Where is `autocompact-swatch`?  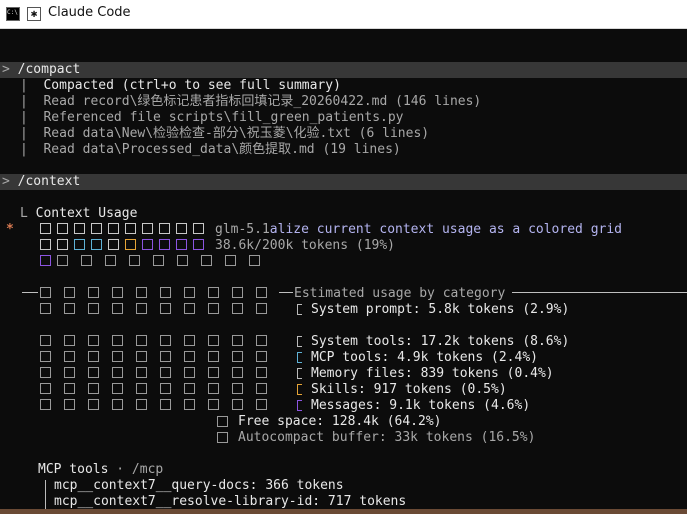 autocompact-swatch is located at coordinates (222, 437).